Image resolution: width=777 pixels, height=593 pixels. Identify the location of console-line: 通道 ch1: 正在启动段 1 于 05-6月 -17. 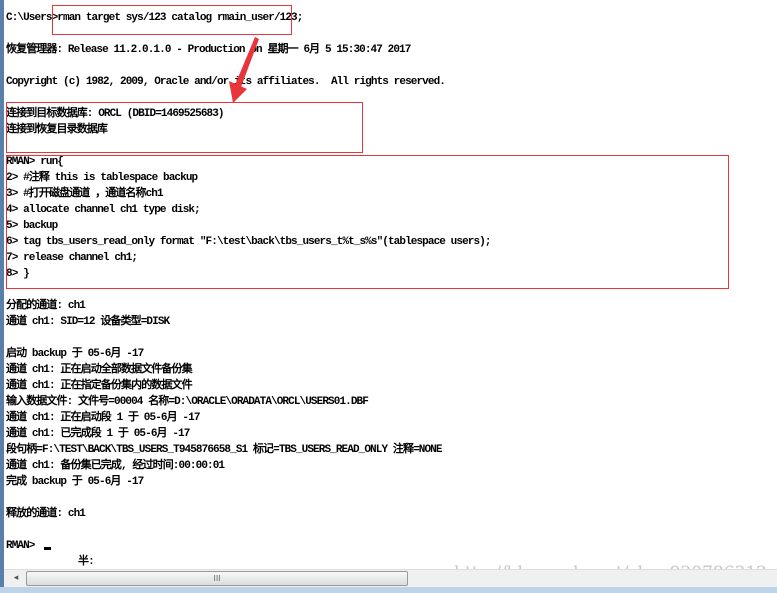
(391, 418).